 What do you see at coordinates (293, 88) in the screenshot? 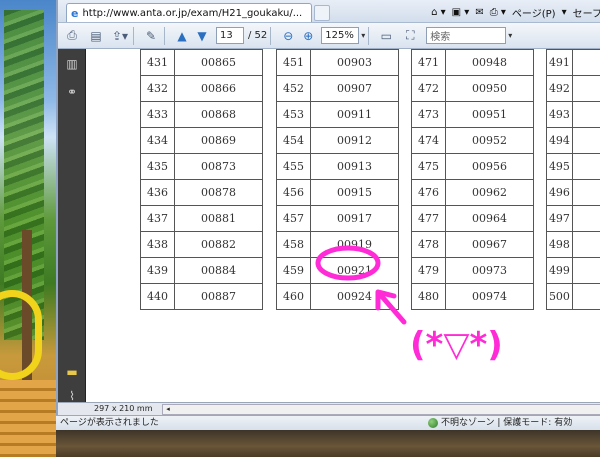
I see `row-number: 452` at bounding box center [293, 88].